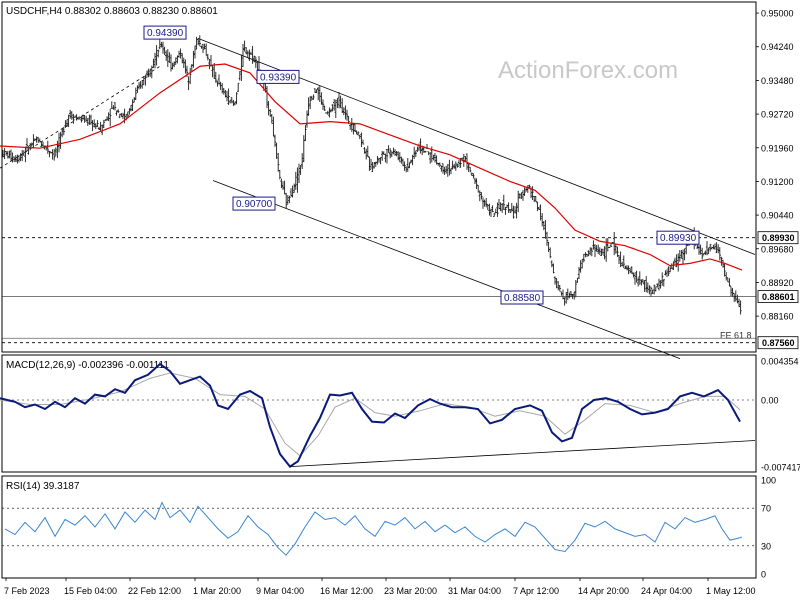 This screenshot has height=605, width=800. I want to click on time-tick-label-8: 7 Apr 12:00, so click(536, 591).